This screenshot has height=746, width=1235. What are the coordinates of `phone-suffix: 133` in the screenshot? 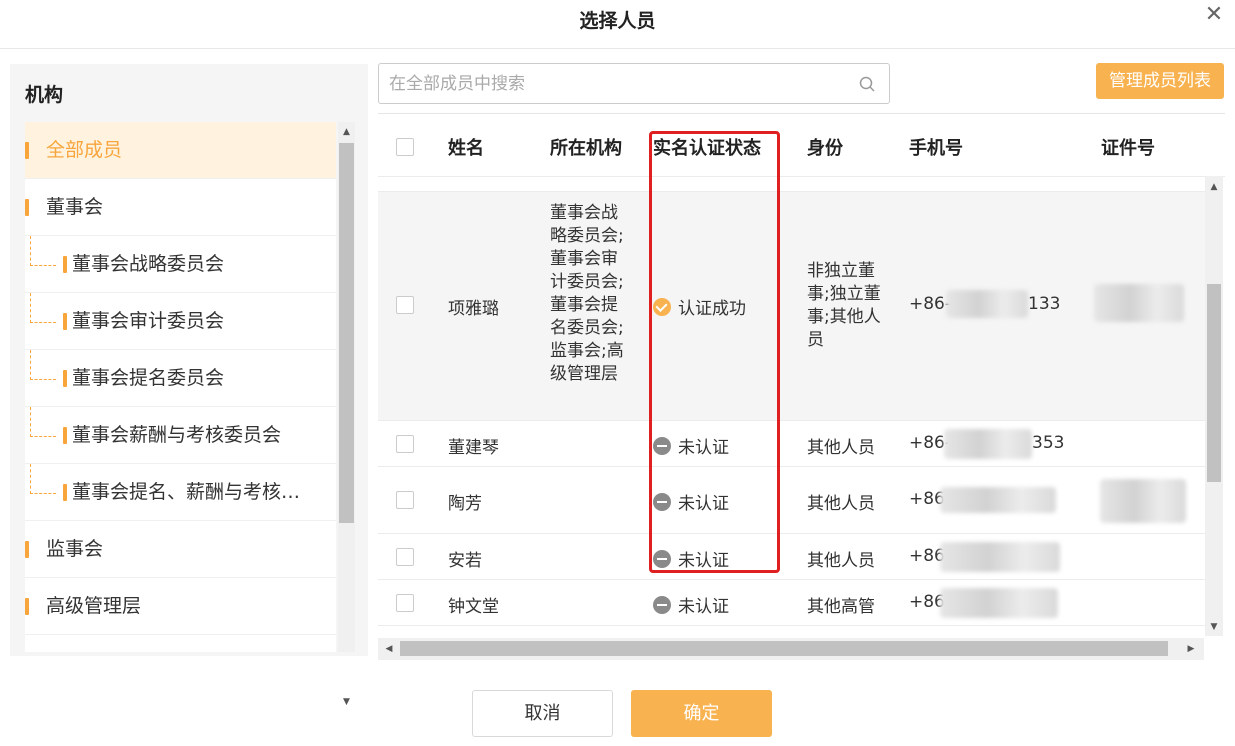 It's located at (1044, 304).